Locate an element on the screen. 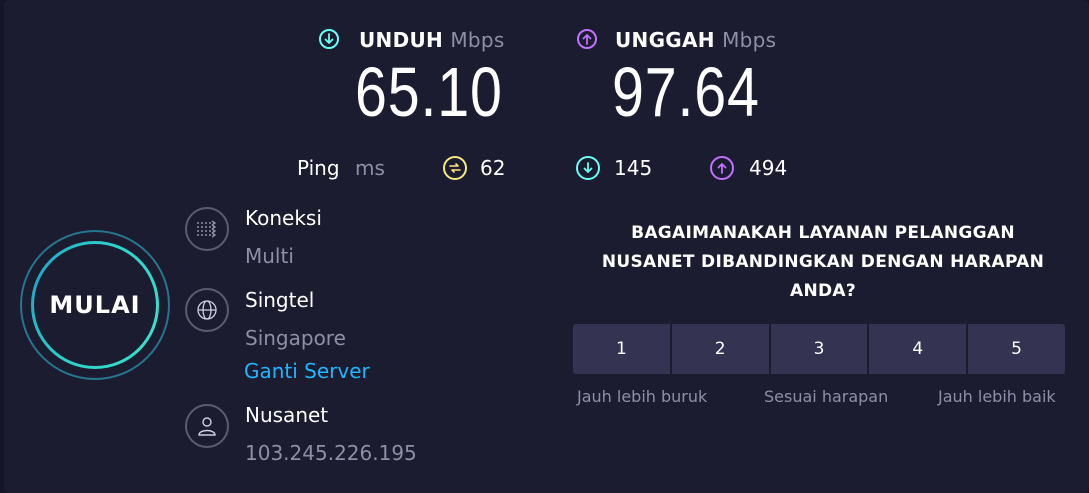  download-label: UNDUH Mbps is located at coordinates (432, 40).